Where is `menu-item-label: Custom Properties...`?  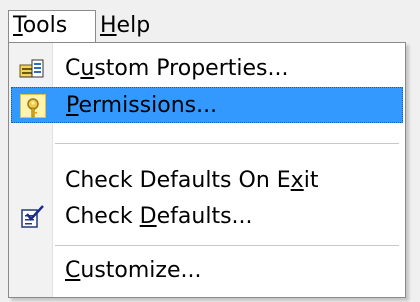 menu-item-label: Custom Properties... is located at coordinates (177, 68).